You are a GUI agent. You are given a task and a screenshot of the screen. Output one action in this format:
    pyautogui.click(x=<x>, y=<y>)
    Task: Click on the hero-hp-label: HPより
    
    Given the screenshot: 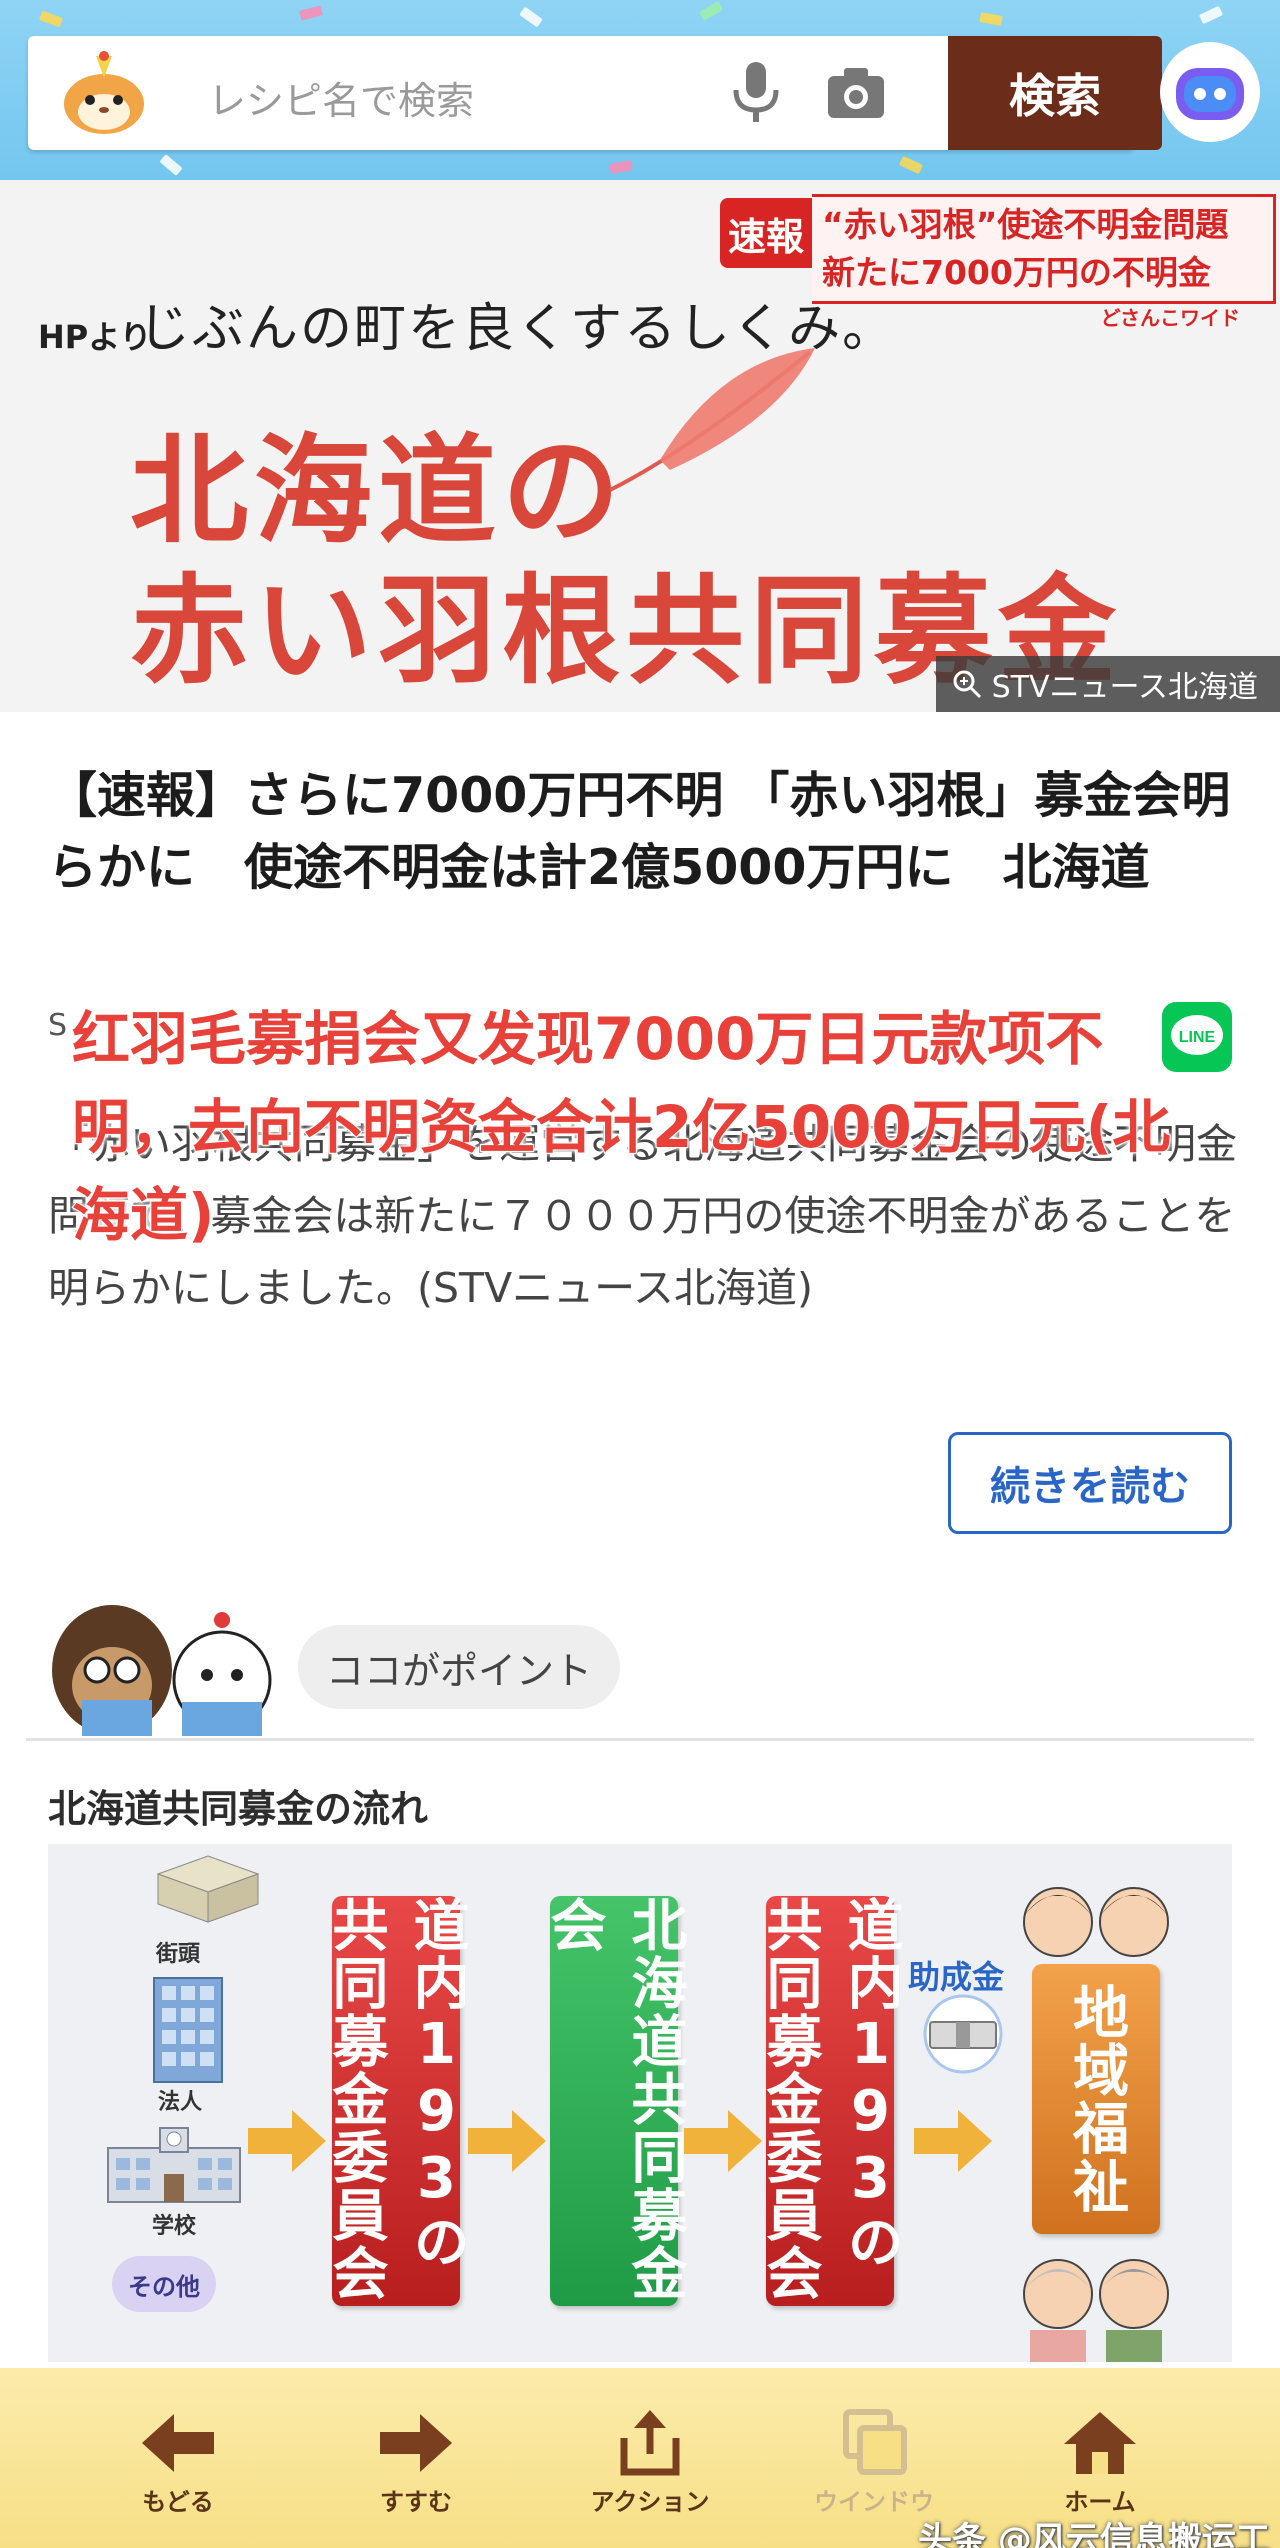 What is the action you would take?
    pyautogui.click(x=95, y=337)
    